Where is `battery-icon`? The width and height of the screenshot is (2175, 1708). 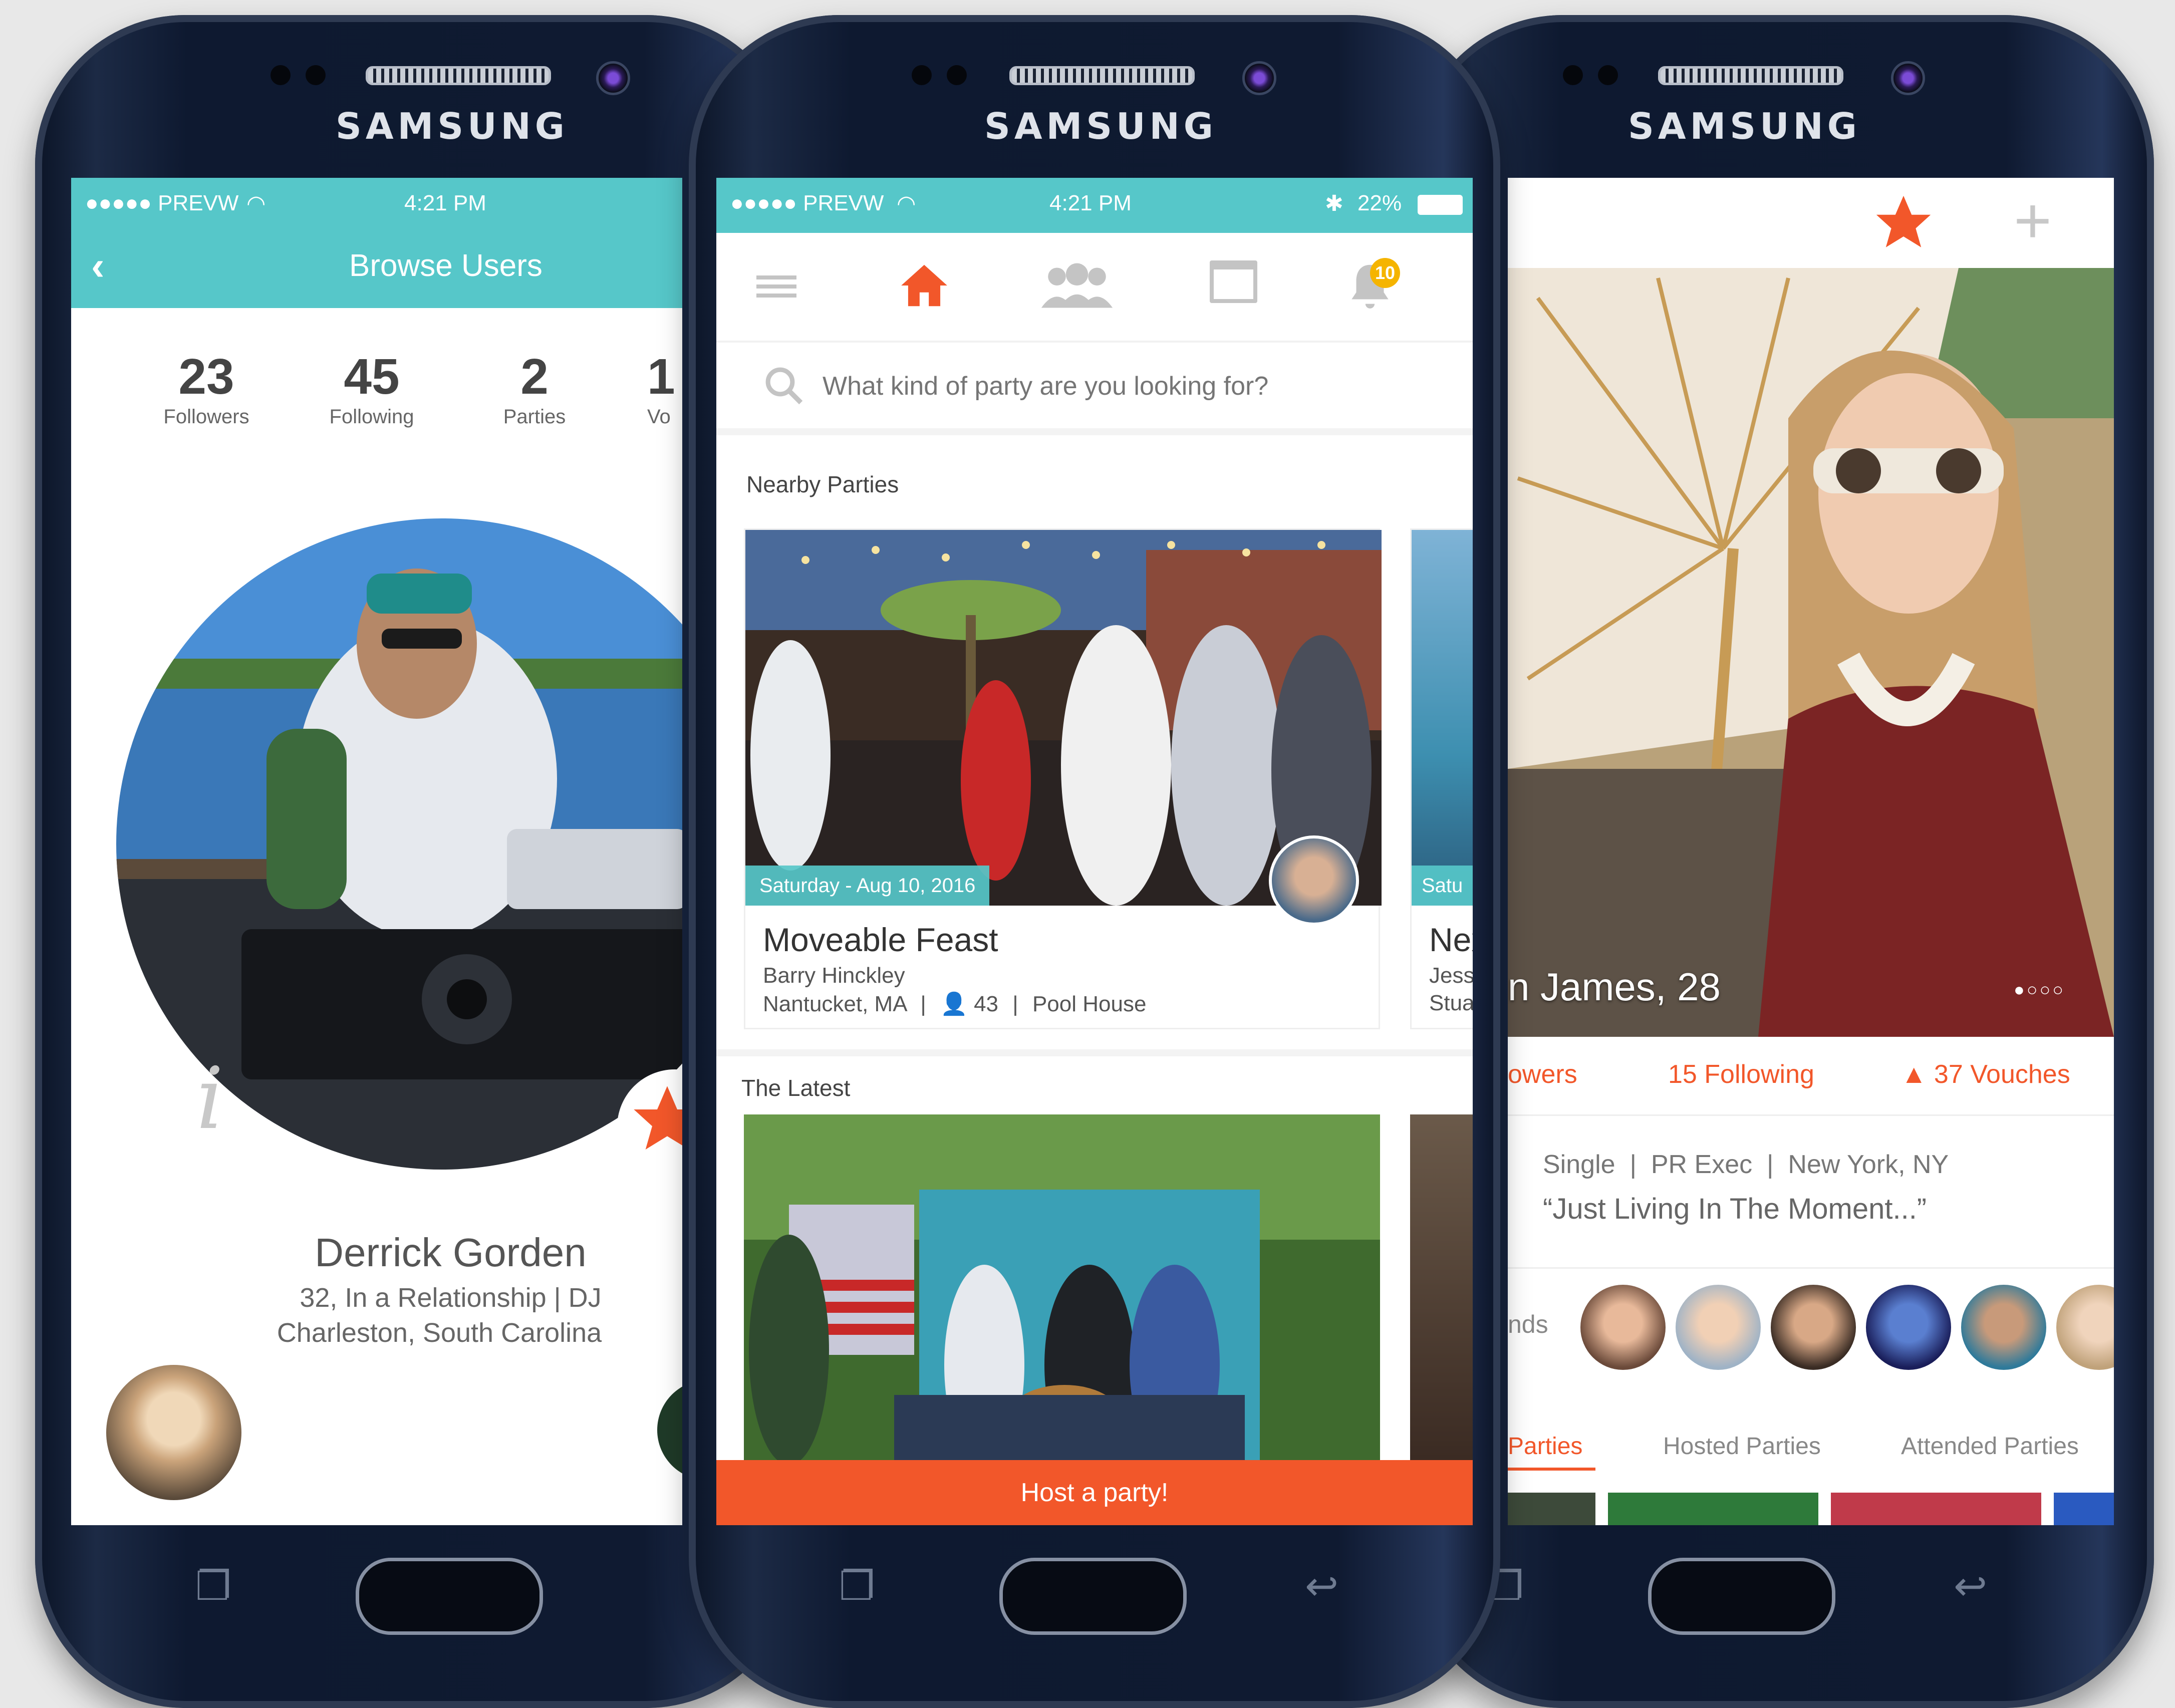 battery-icon is located at coordinates (1440, 205).